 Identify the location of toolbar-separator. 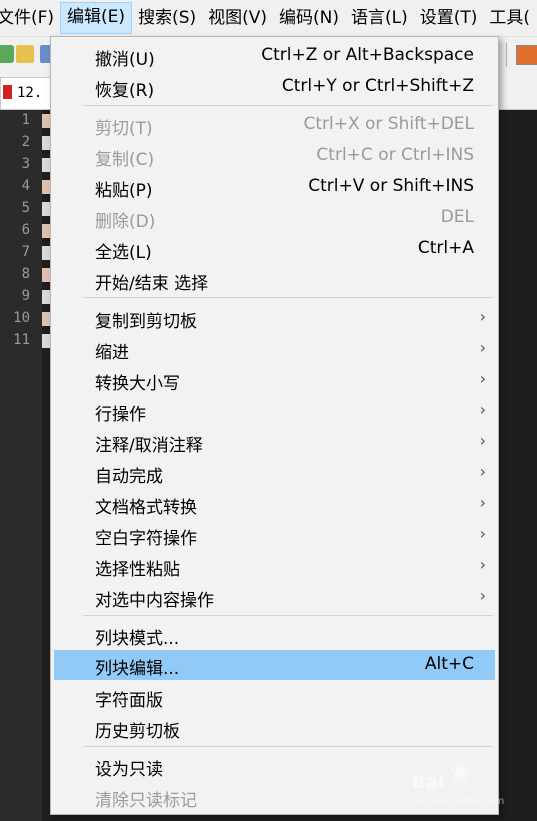
(506, 55).